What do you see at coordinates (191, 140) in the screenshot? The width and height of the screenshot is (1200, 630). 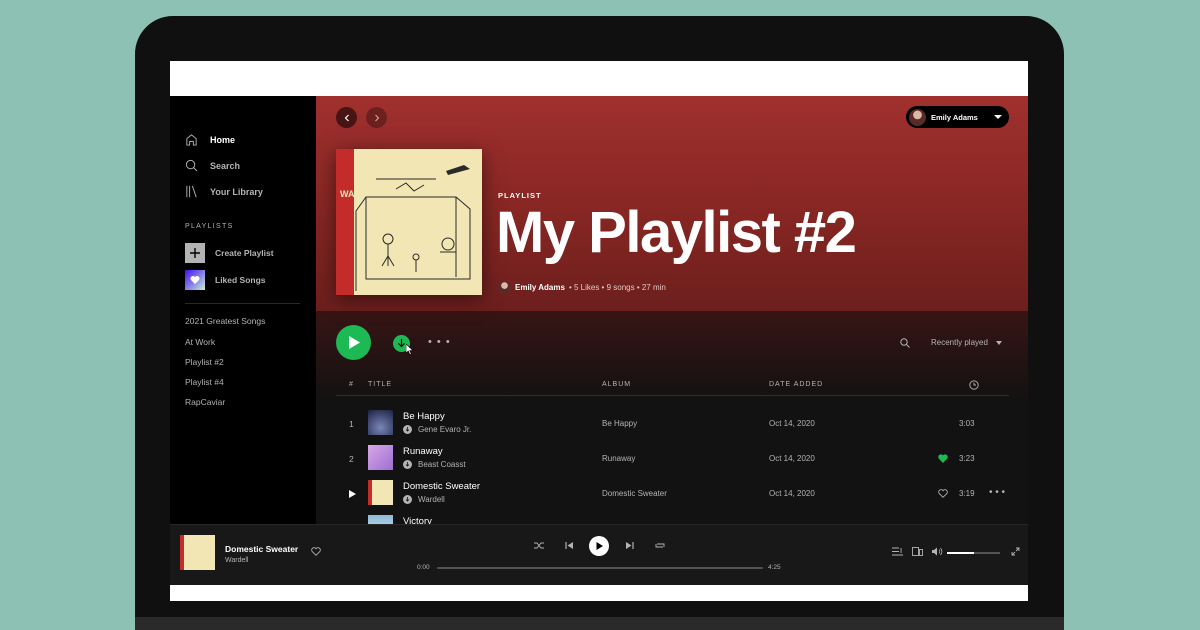 I see `home-icon` at bounding box center [191, 140].